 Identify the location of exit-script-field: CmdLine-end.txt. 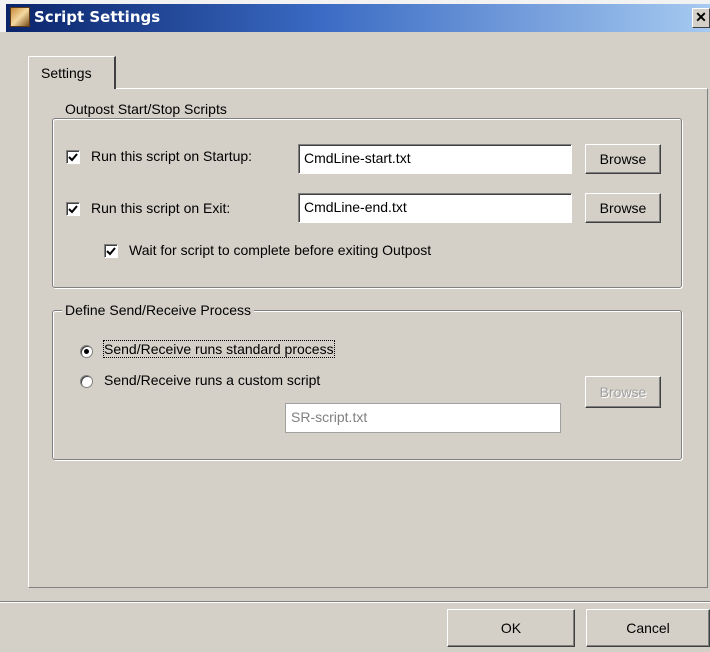
(435, 208).